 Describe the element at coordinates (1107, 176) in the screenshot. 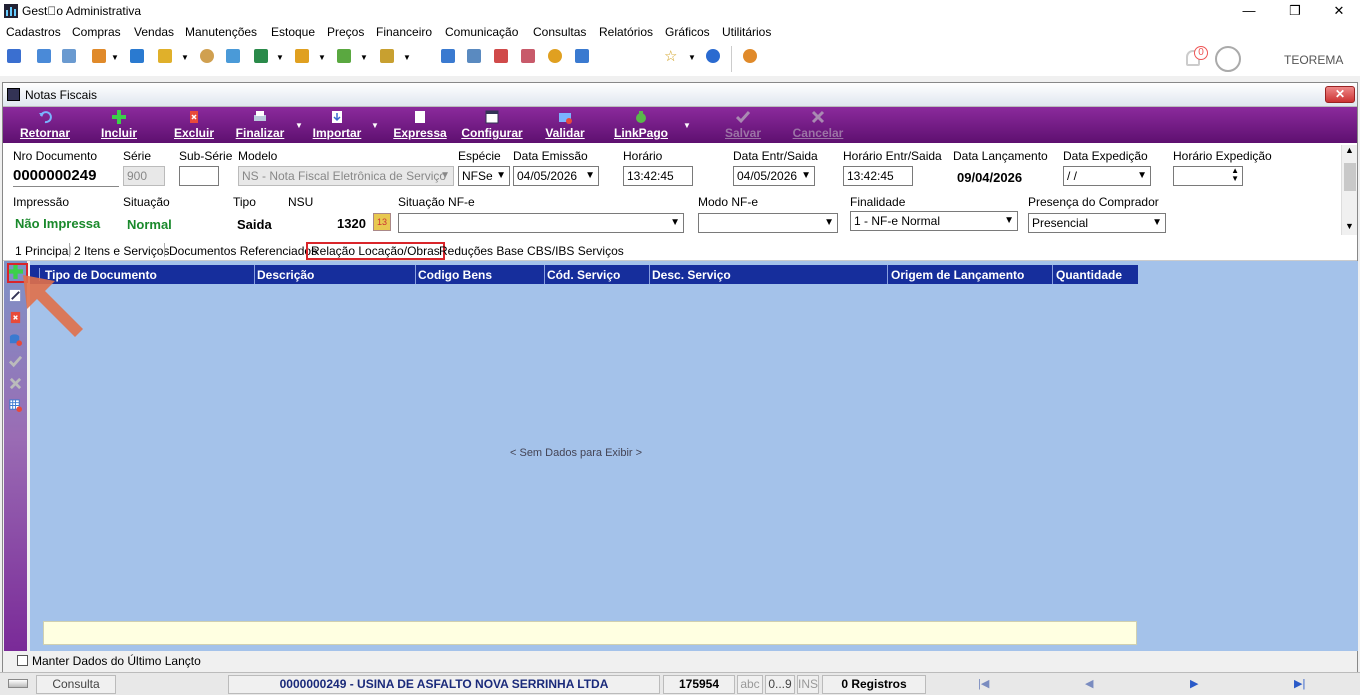

I see `data-expedicao-field: / / ▼` at that location.